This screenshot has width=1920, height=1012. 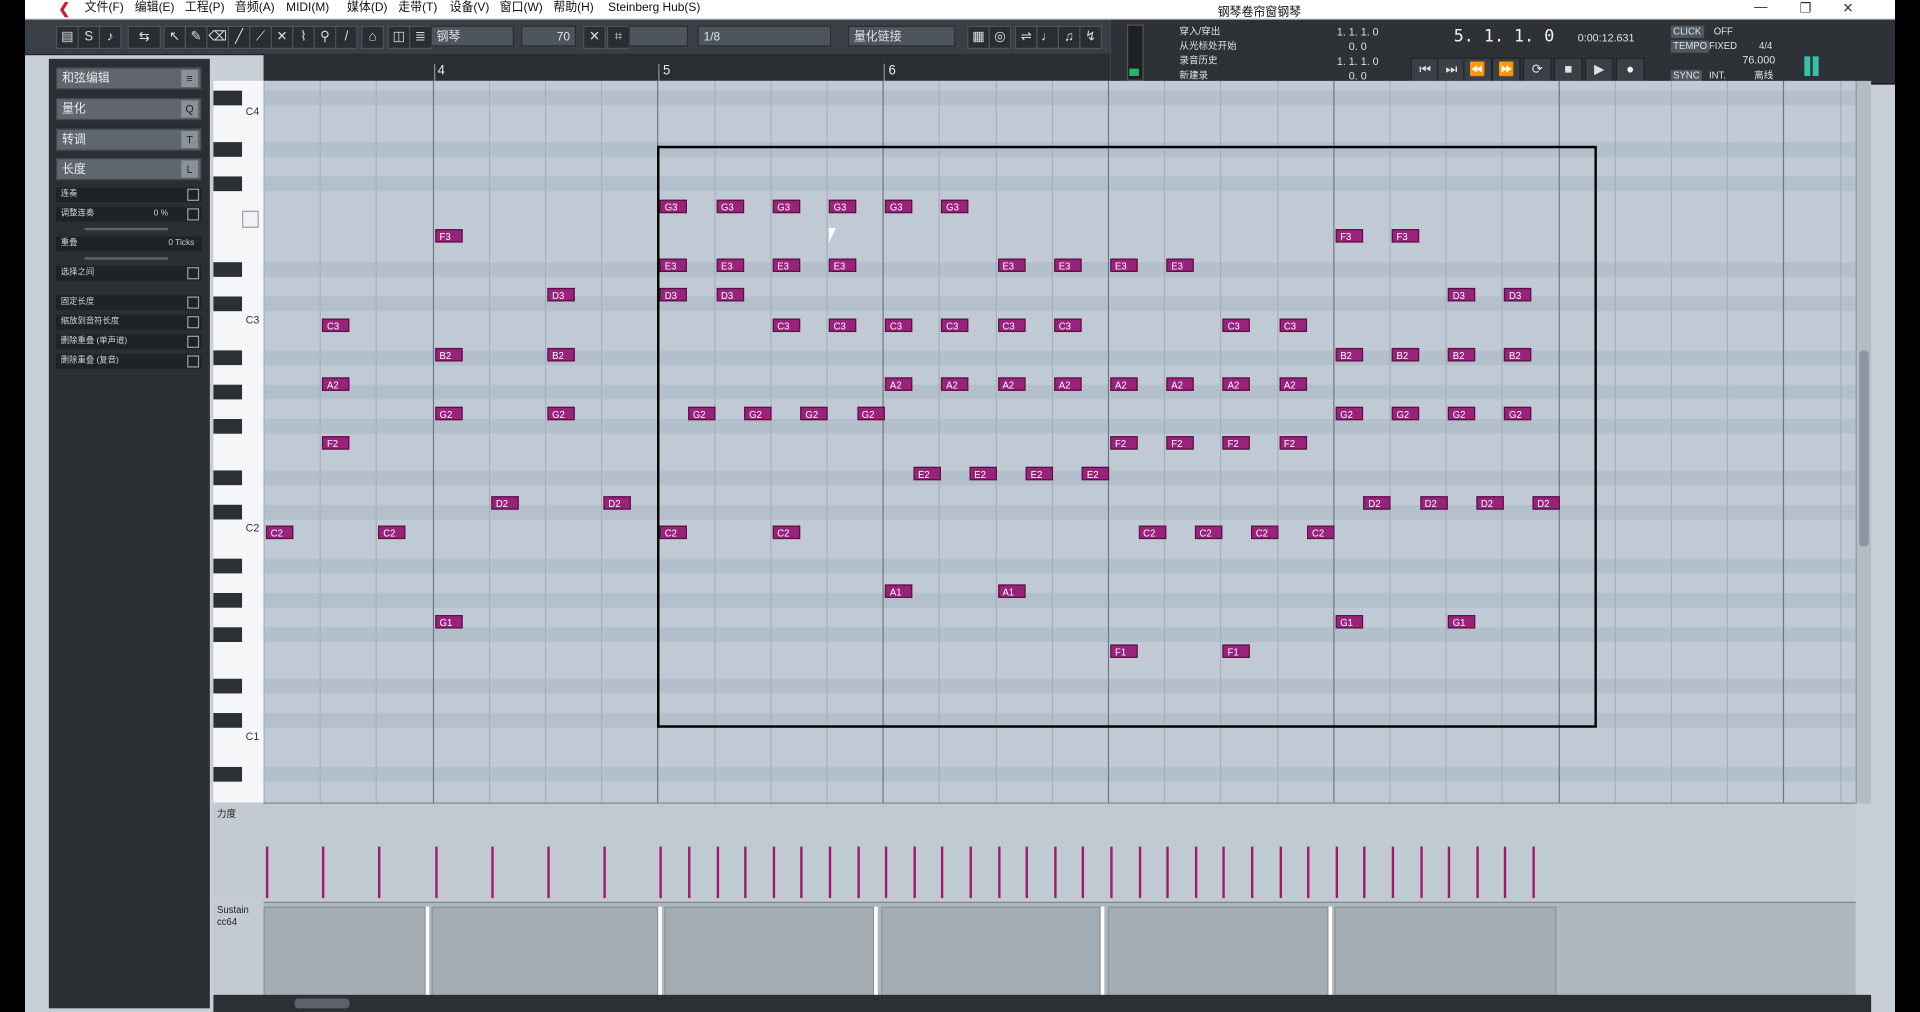 I want to click on section-quantize: 量化 Q, so click(x=129, y=109).